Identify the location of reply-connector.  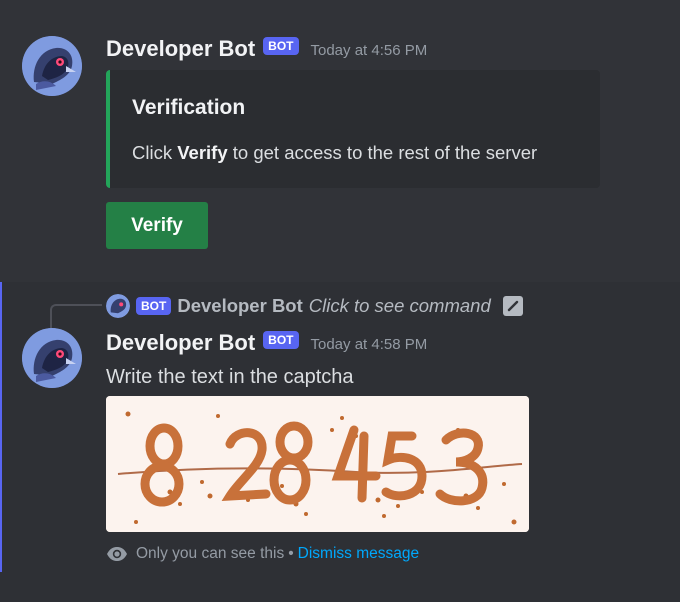
(76, 316).